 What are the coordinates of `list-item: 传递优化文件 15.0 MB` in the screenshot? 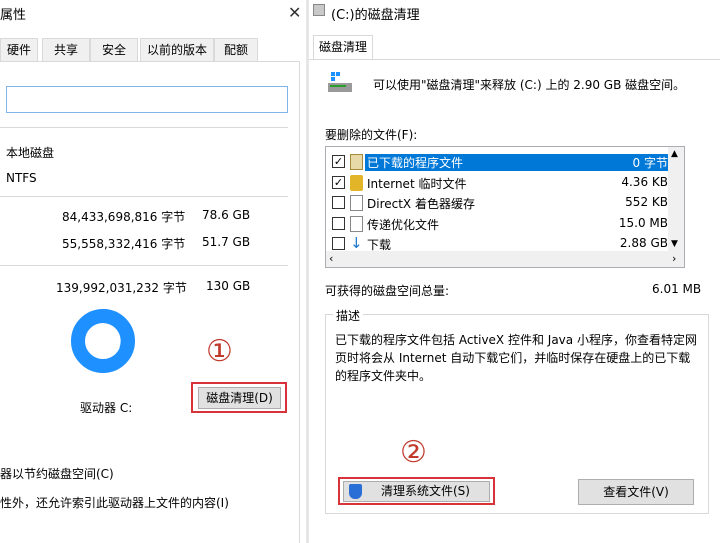 It's located at (498, 224).